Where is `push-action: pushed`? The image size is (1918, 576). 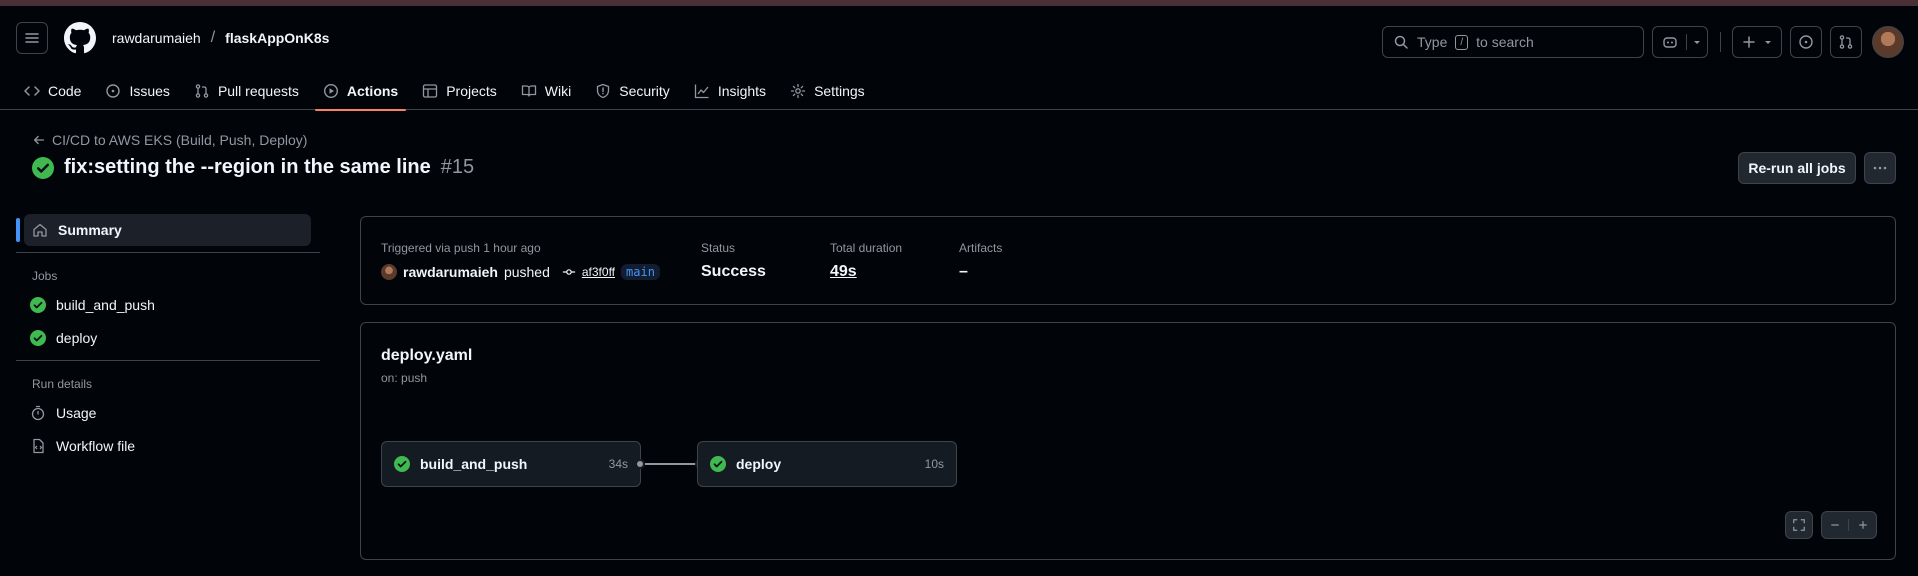 push-action: pushed is located at coordinates (526, 272).